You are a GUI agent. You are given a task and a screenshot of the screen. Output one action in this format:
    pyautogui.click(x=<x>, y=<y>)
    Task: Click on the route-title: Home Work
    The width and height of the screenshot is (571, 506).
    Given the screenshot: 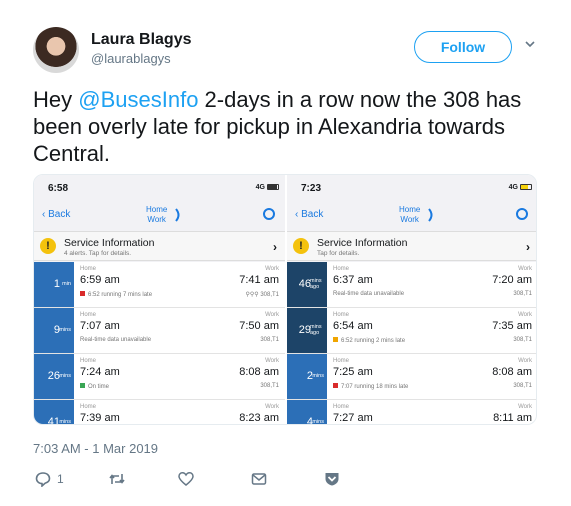 What is the action you would take?
    pyautogui.click(x=156, y=215)
    